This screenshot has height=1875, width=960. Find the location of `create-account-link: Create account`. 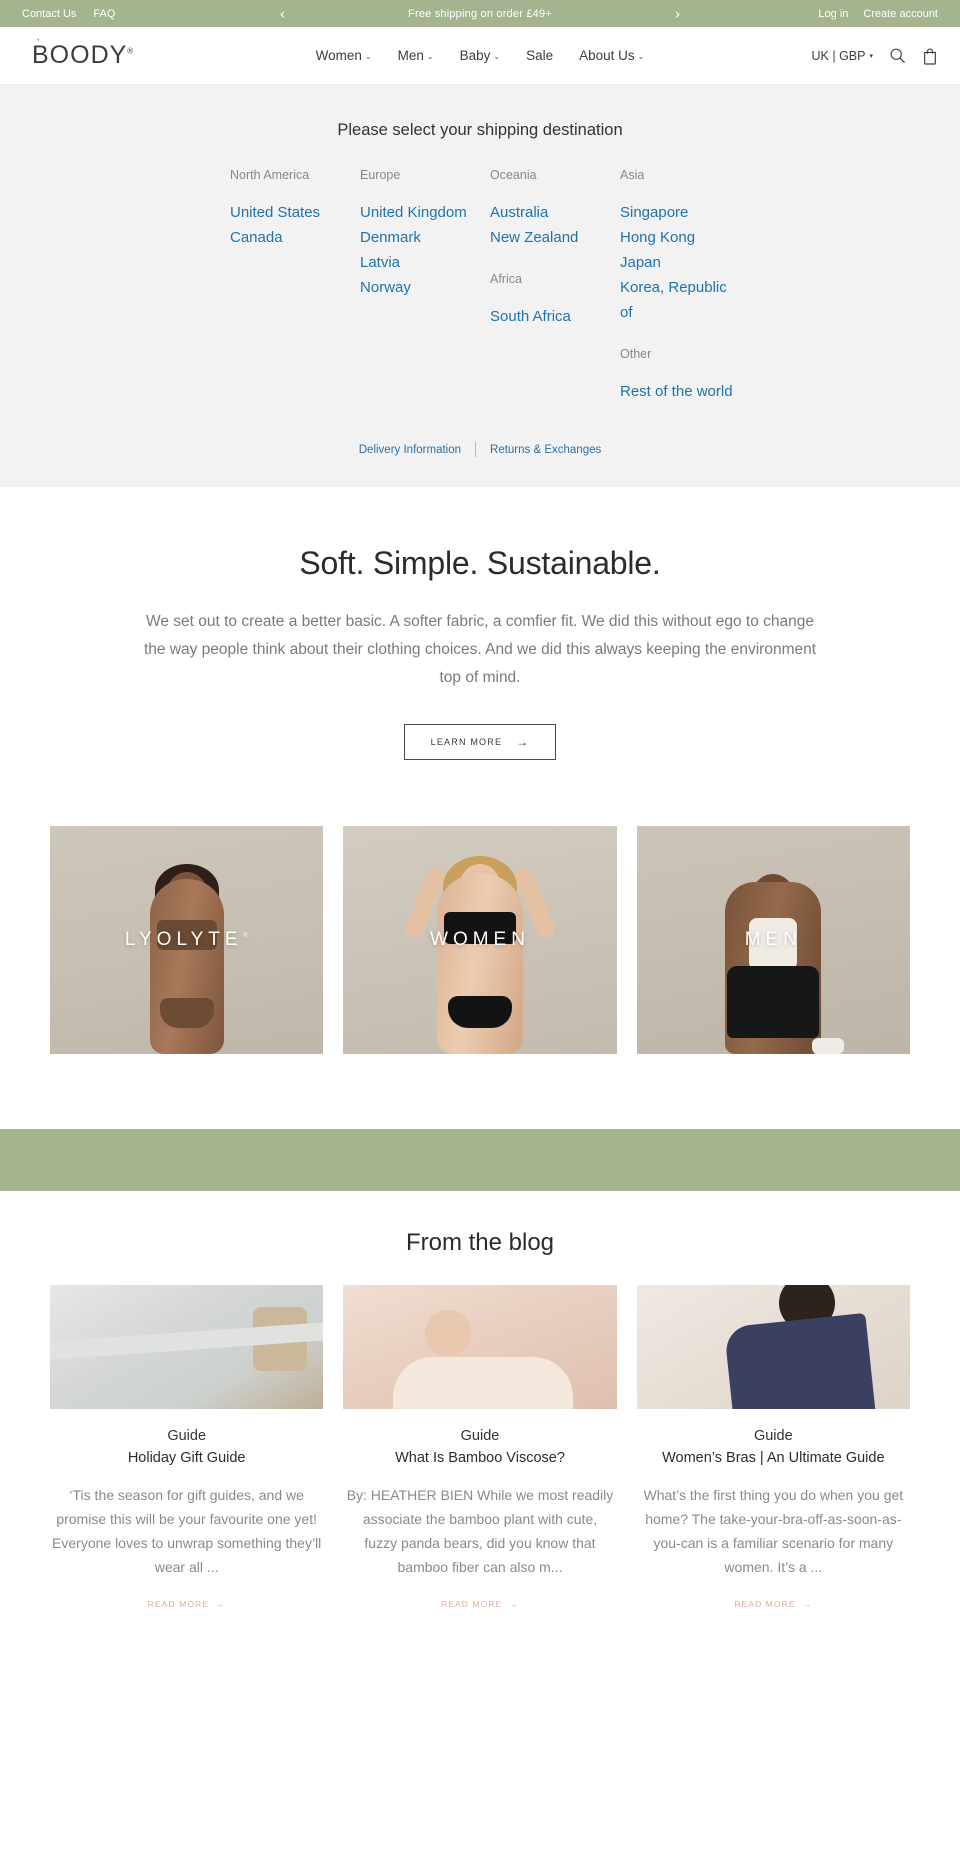

create-account-link: Create account is located at coordinates (900, 14).